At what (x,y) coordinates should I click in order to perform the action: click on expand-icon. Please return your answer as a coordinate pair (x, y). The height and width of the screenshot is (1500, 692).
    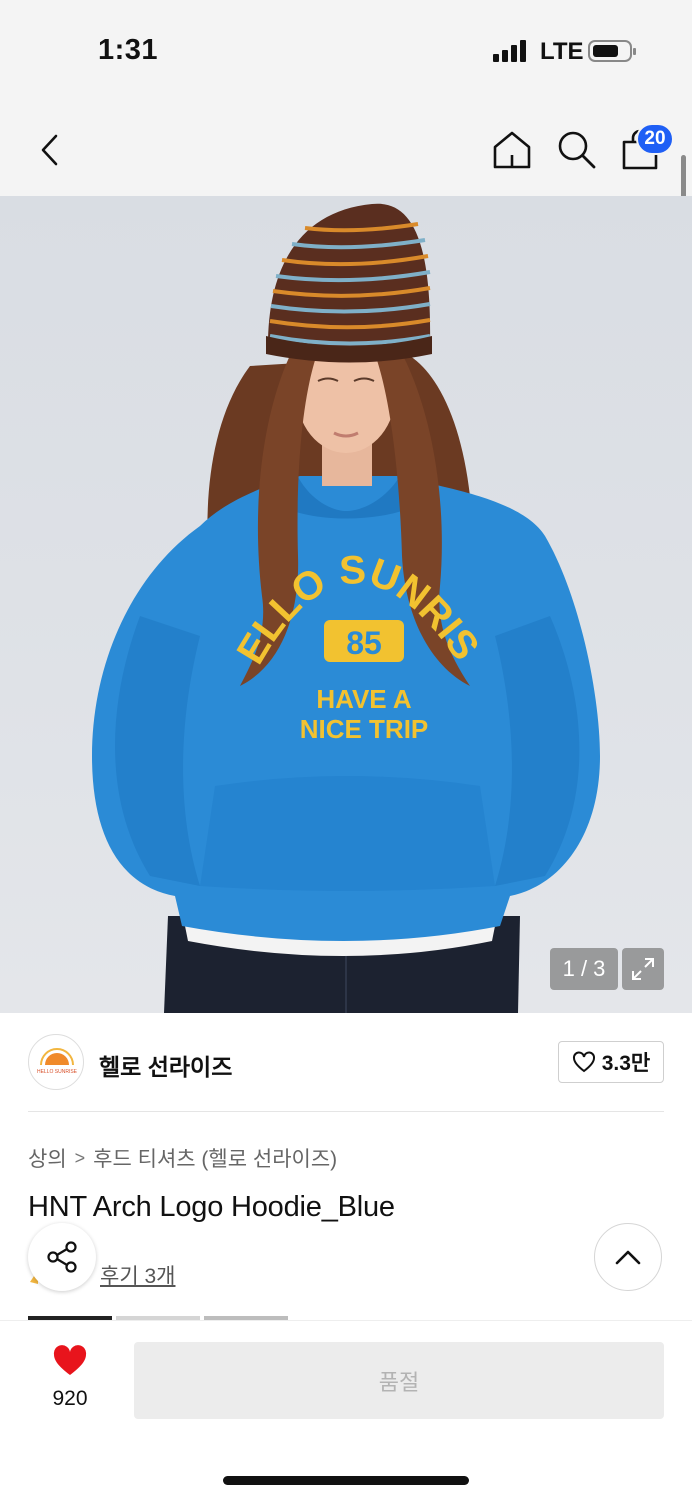
    Looking at the image, I should click on (643, 969).